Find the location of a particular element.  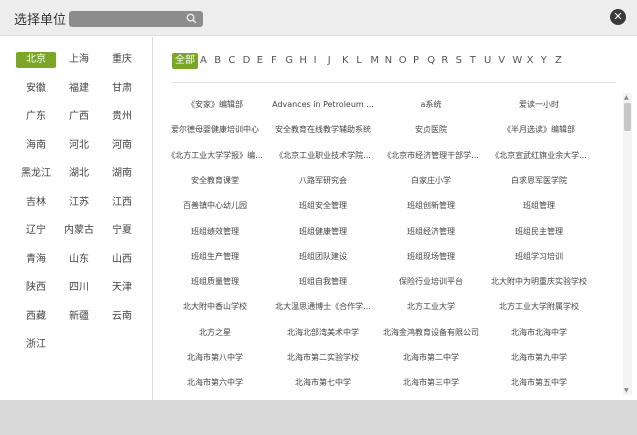

letter-filter: N is located at coordinates (388, 61).